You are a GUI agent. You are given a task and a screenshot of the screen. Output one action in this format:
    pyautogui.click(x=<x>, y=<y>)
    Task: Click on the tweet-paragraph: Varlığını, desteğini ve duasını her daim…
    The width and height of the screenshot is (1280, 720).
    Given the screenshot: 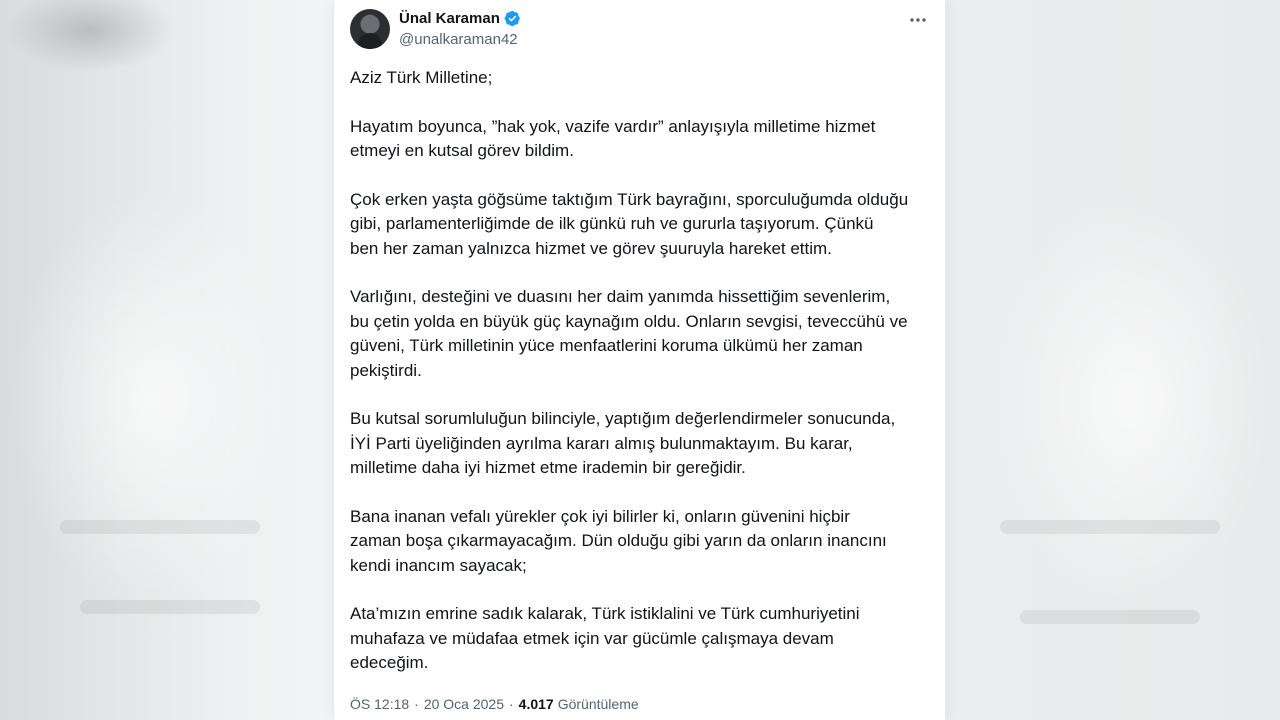 What is the action you would take?
    pyautogui.click(x=629, y=333)
    